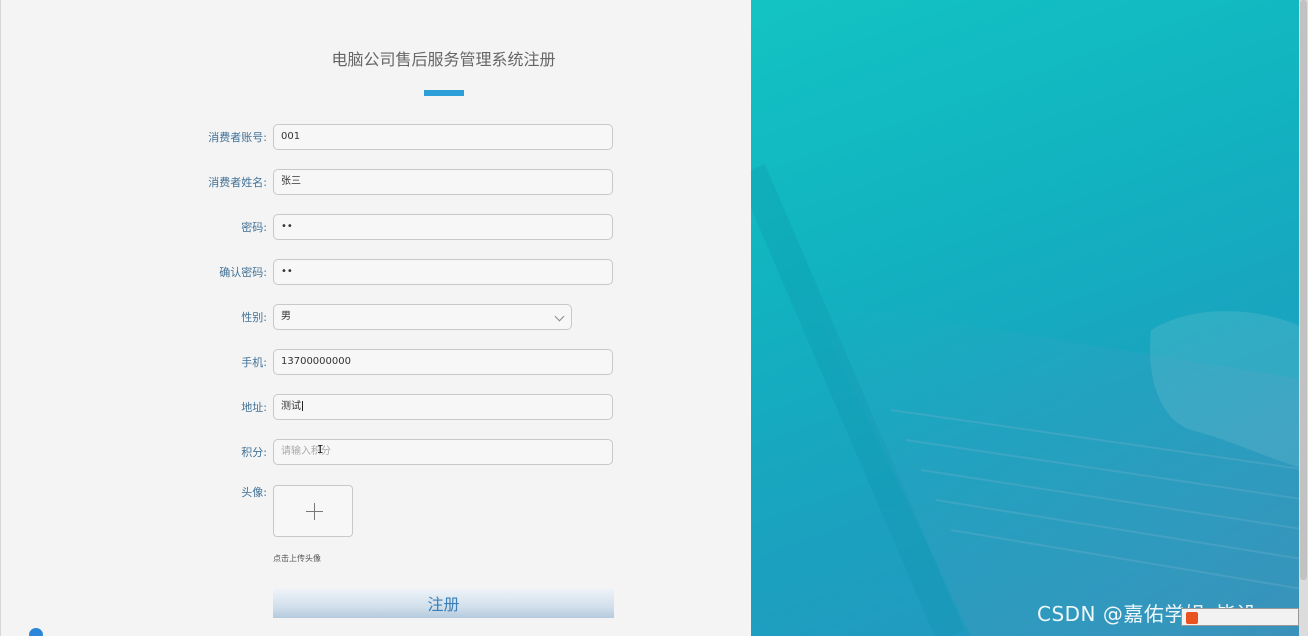 This screenshot has height=636, width=1308. I want to click on scrollbar-thumb, so click(1303, 290).